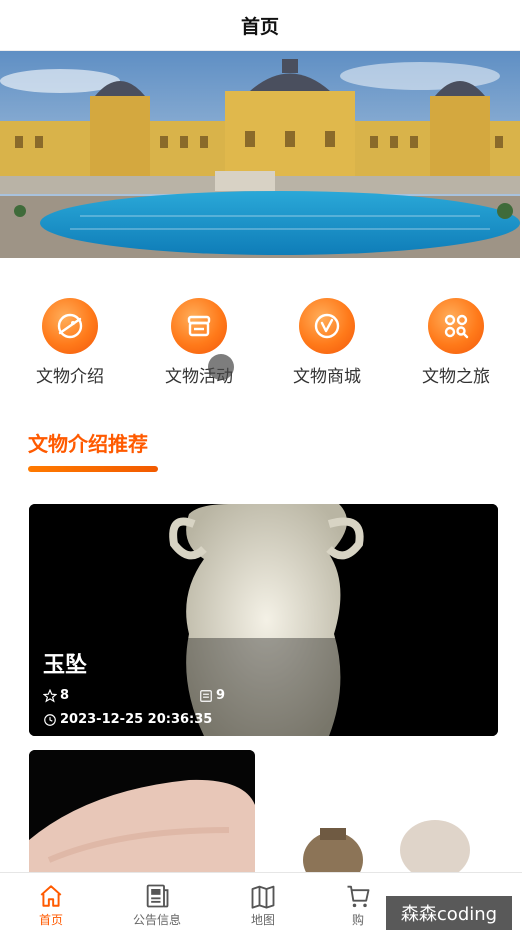  What do you see at coordinates (456, 377) in the screenshot?
I see `quick-nav-label: 文物之旅` at bounding box center [456, 377].